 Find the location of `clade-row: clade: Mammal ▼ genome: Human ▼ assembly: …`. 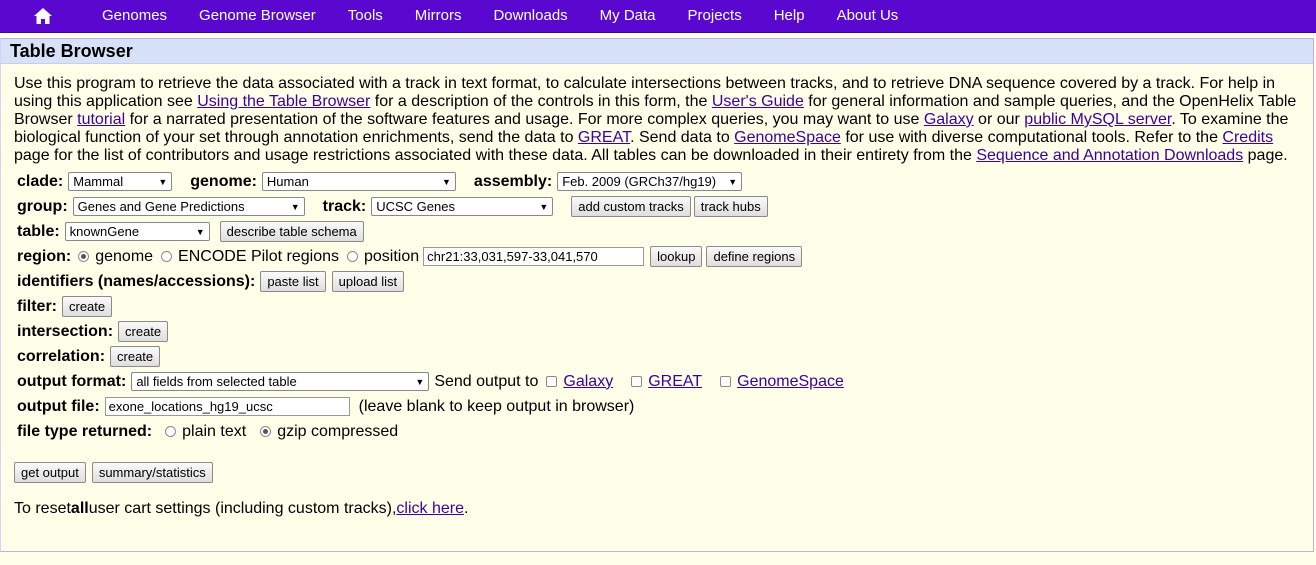

clade-row: clade: Mammal ▼ genome: Human ▼ assembly: … is located at coordinates (658, 181).